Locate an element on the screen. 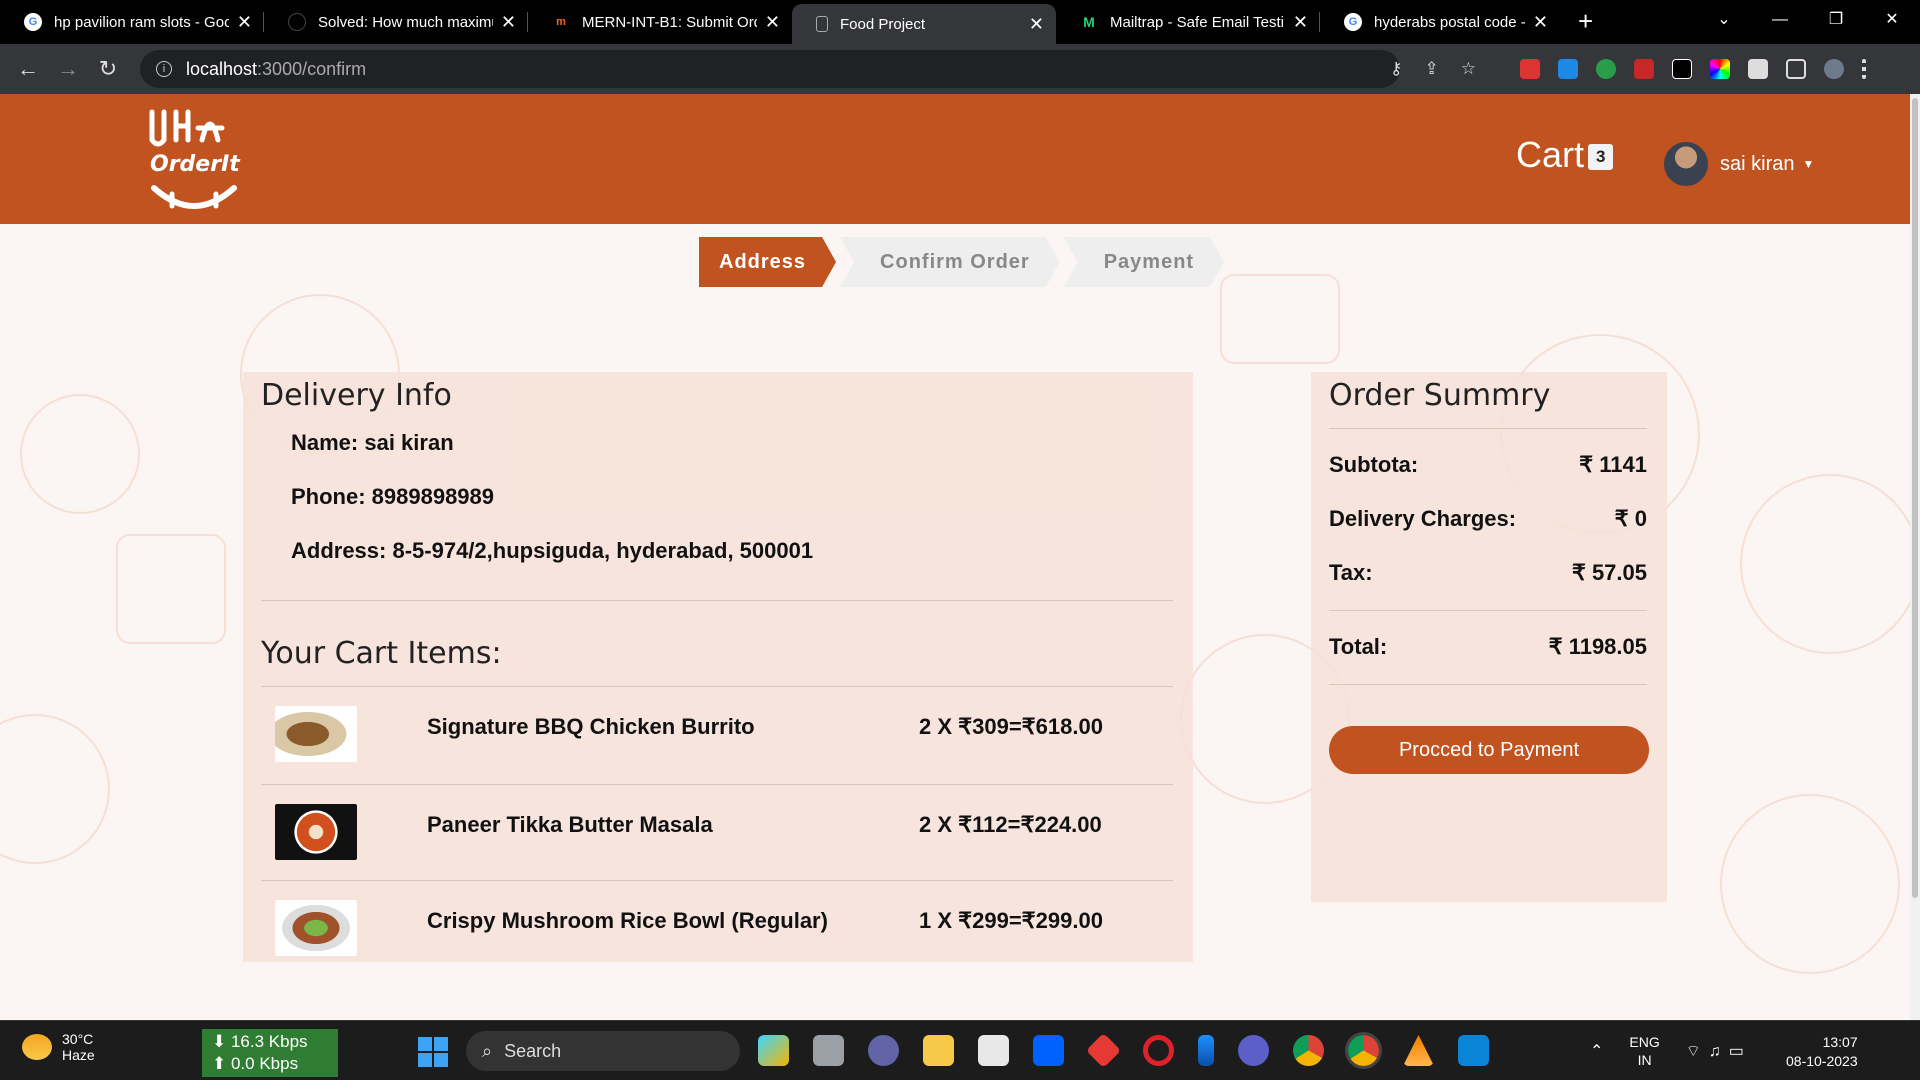  upload-speed: ⬆ 0.0 Kbps is located at coordinates (255, 1063).